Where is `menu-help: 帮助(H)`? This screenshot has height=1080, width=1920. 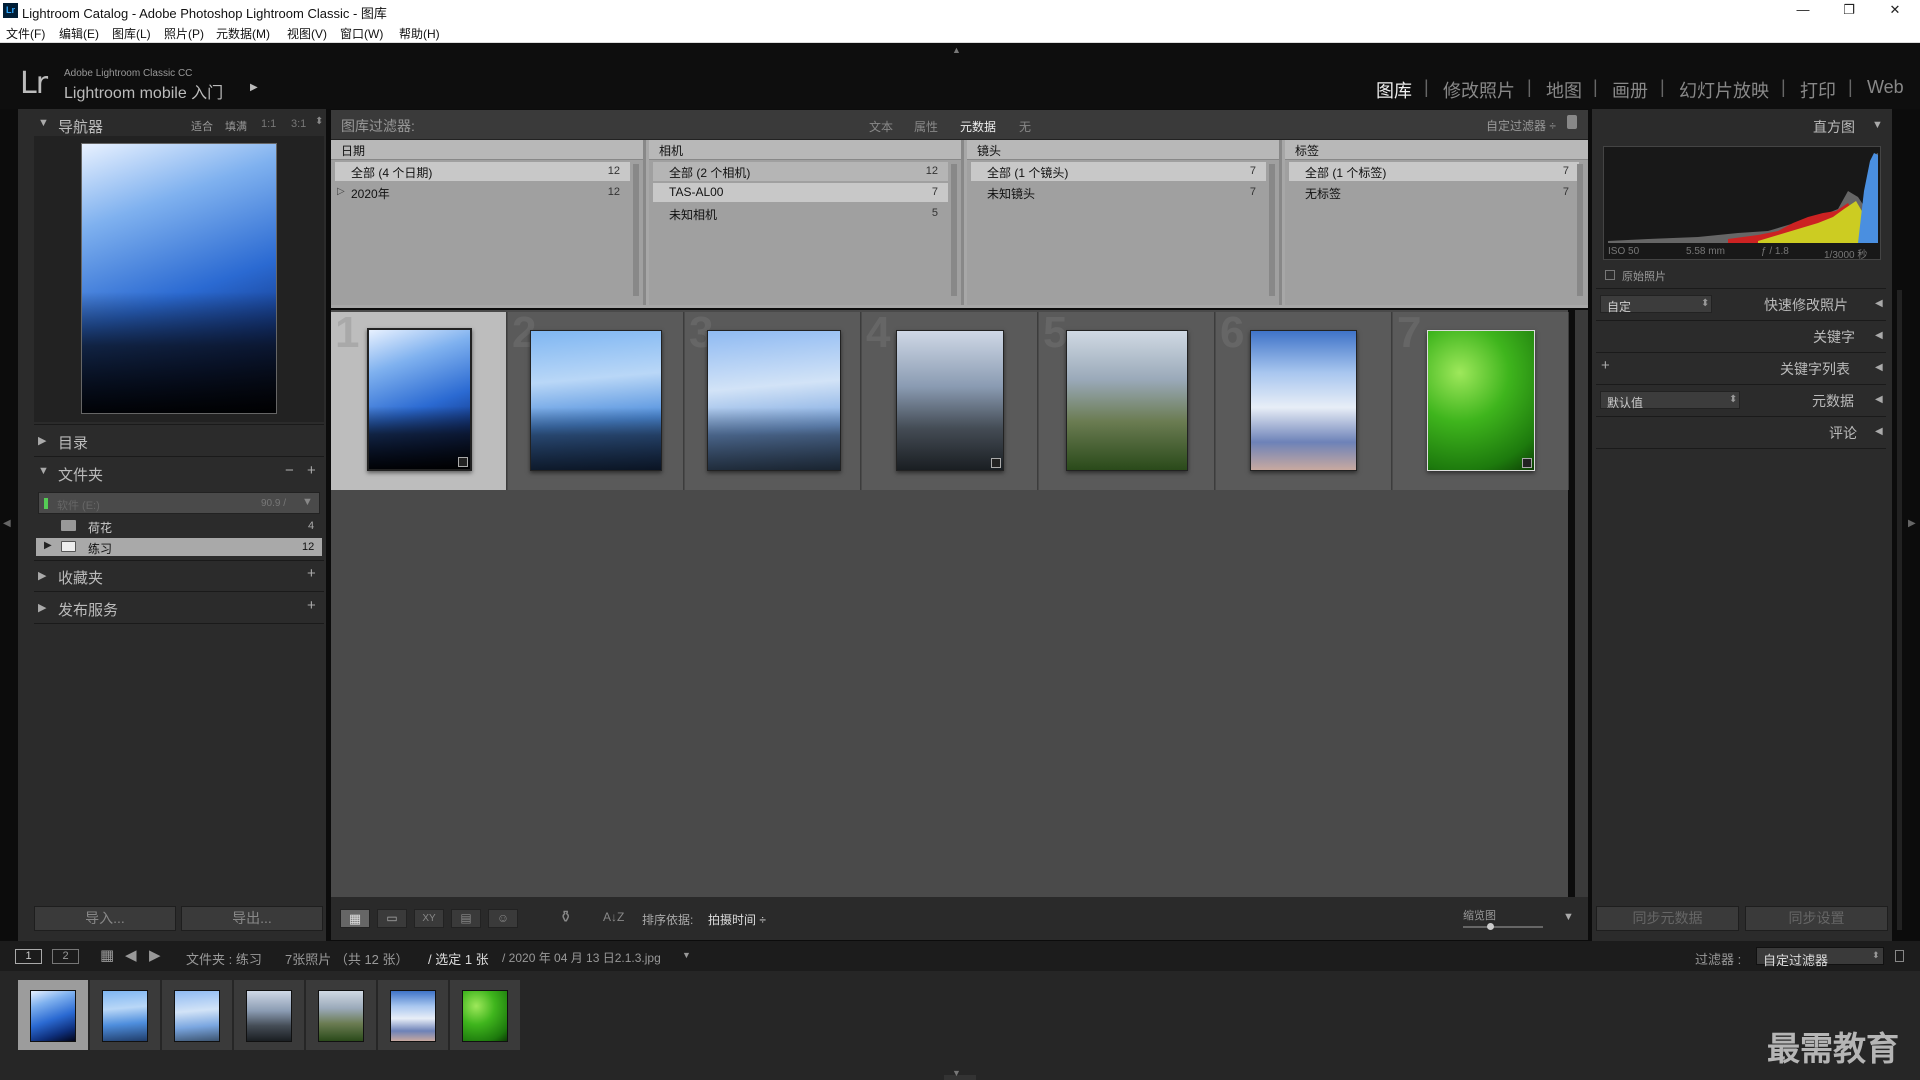
menu-help: 帮助(H) is located at coordinates (419, 33).